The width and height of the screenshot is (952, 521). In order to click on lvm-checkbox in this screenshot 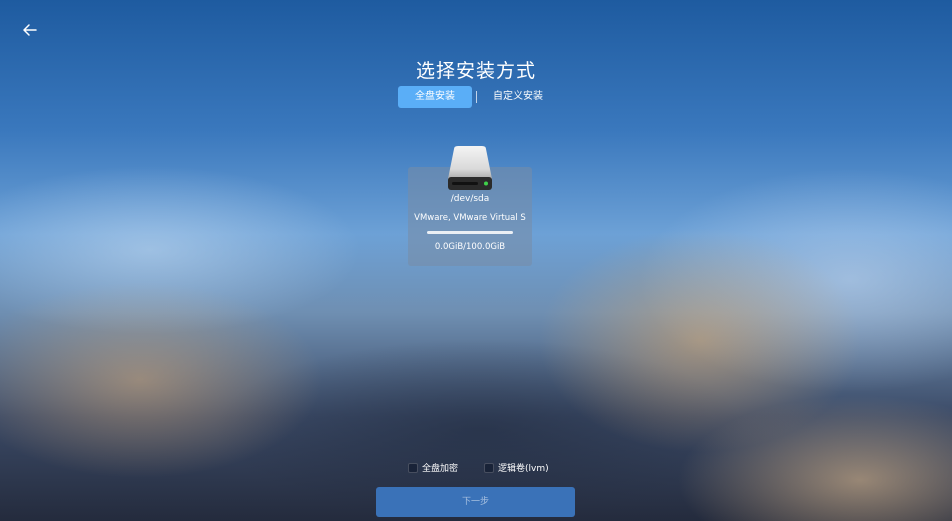, I will do `click(489, 467)`.